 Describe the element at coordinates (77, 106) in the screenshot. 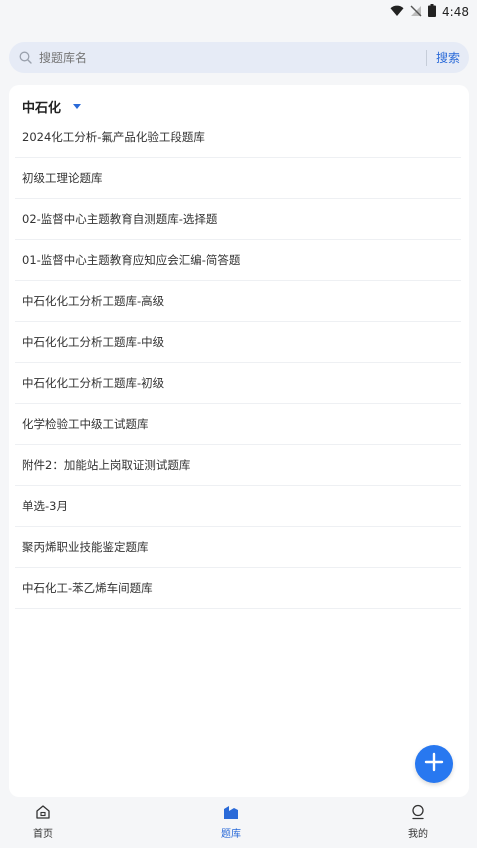

I see `caret-down-icon` at that location.